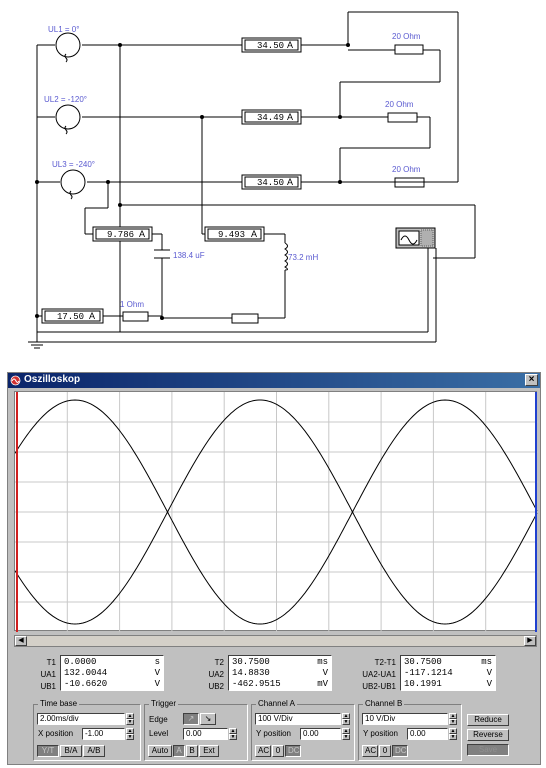 This screenshot has height=768, width=546. Describe the element at coordinates (208, 719) in the screenshot. I see `falling-edge-icon: ↘` at that location.